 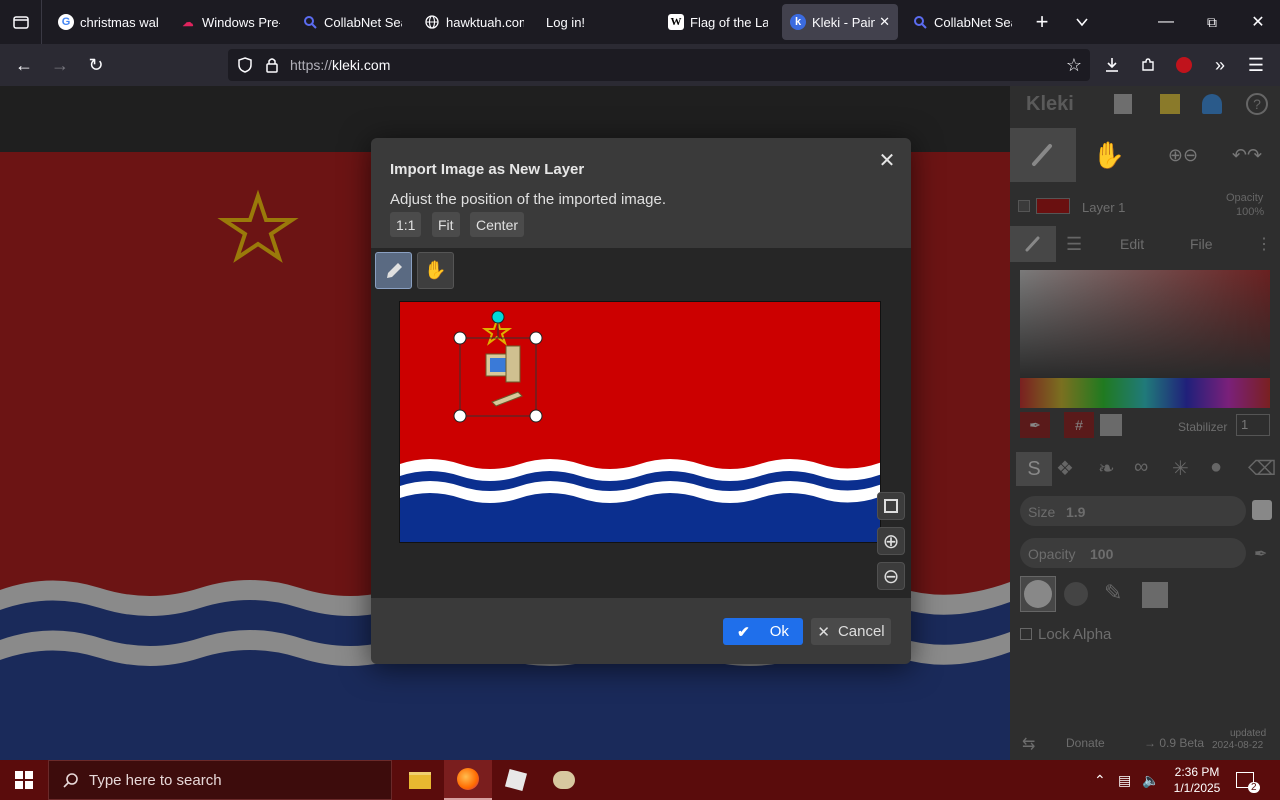 What do you see at coordinates (887, 160) in the screenshot?
I see `dialog-close-button: ✕` at bounding box center [887, 160].